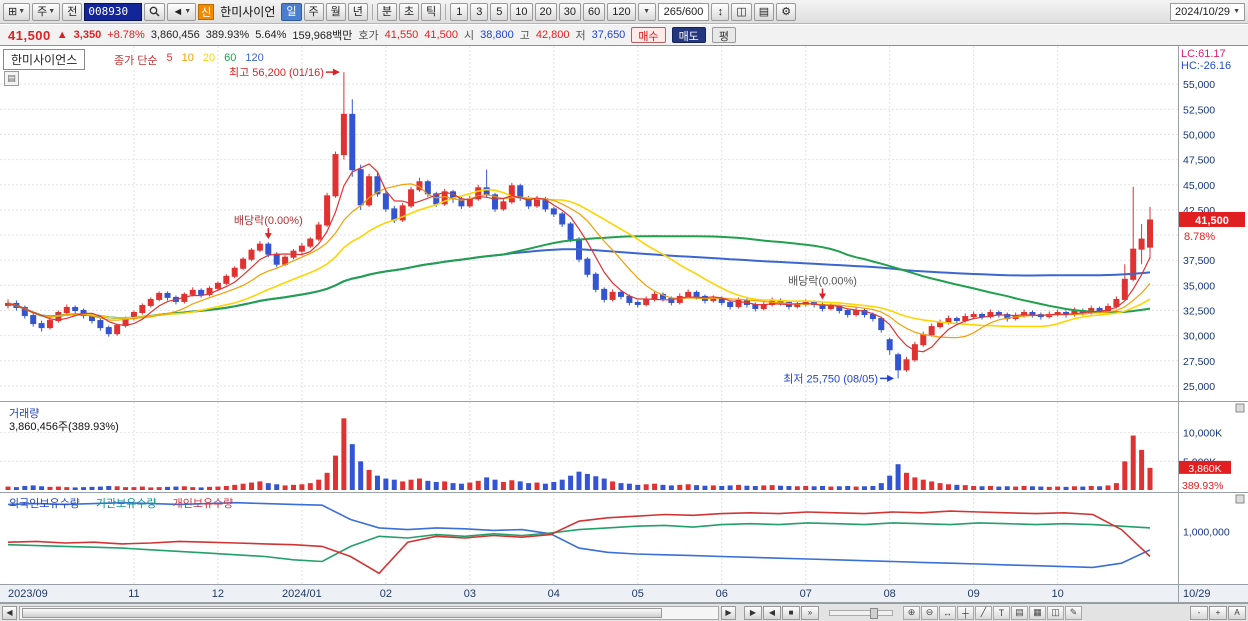  What do you see at coordinates (1199, 612) in the screenshot?
I see `zoom-out-button: -` at bounding box center [1199, 612].